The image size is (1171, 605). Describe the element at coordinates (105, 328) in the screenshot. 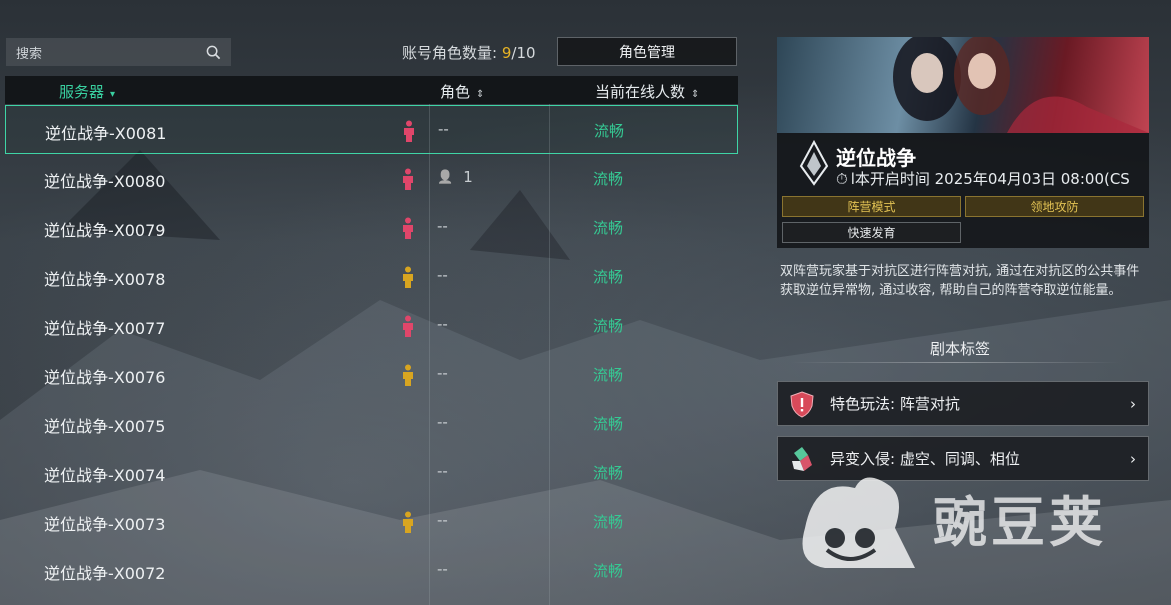

I see `server-name: 逆位战争-X0077` at that location.